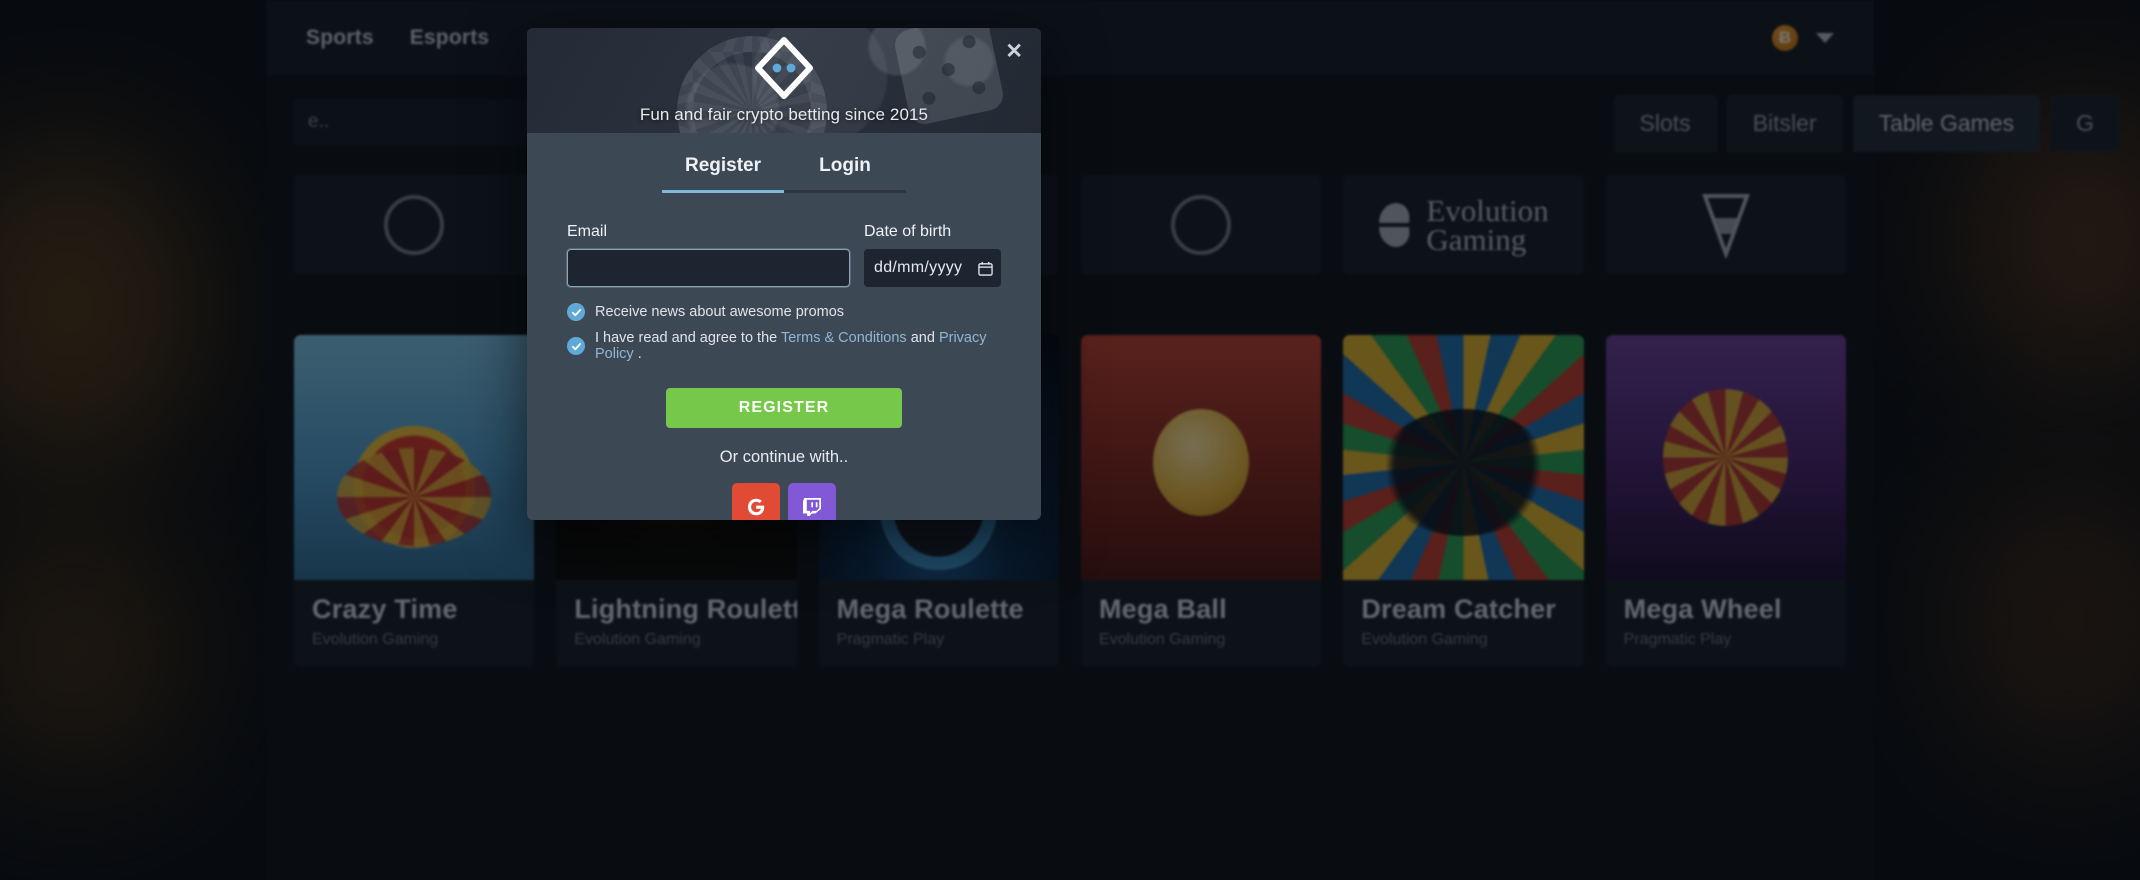  What do you see at coordinates (844, 338) in the screenshot?
I see `terms-and-conditions-link: Terms & Conditions` at bounding box center [844, 338].